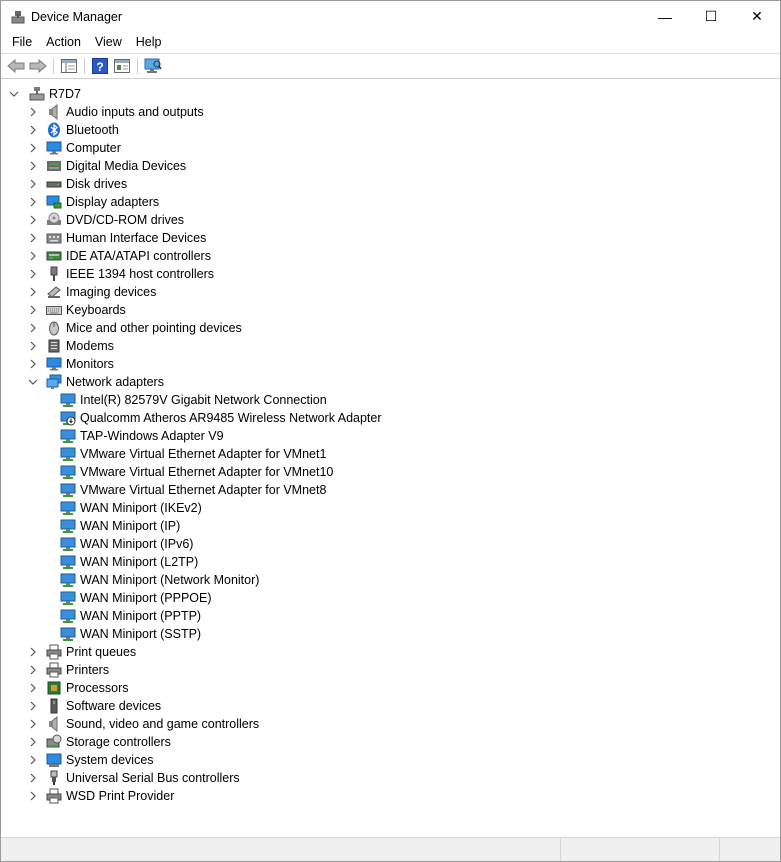 The height and width of the screenshot is (862, 781). I want to click on tree-category-display-adapters: Display adapters, so click(390, 202).